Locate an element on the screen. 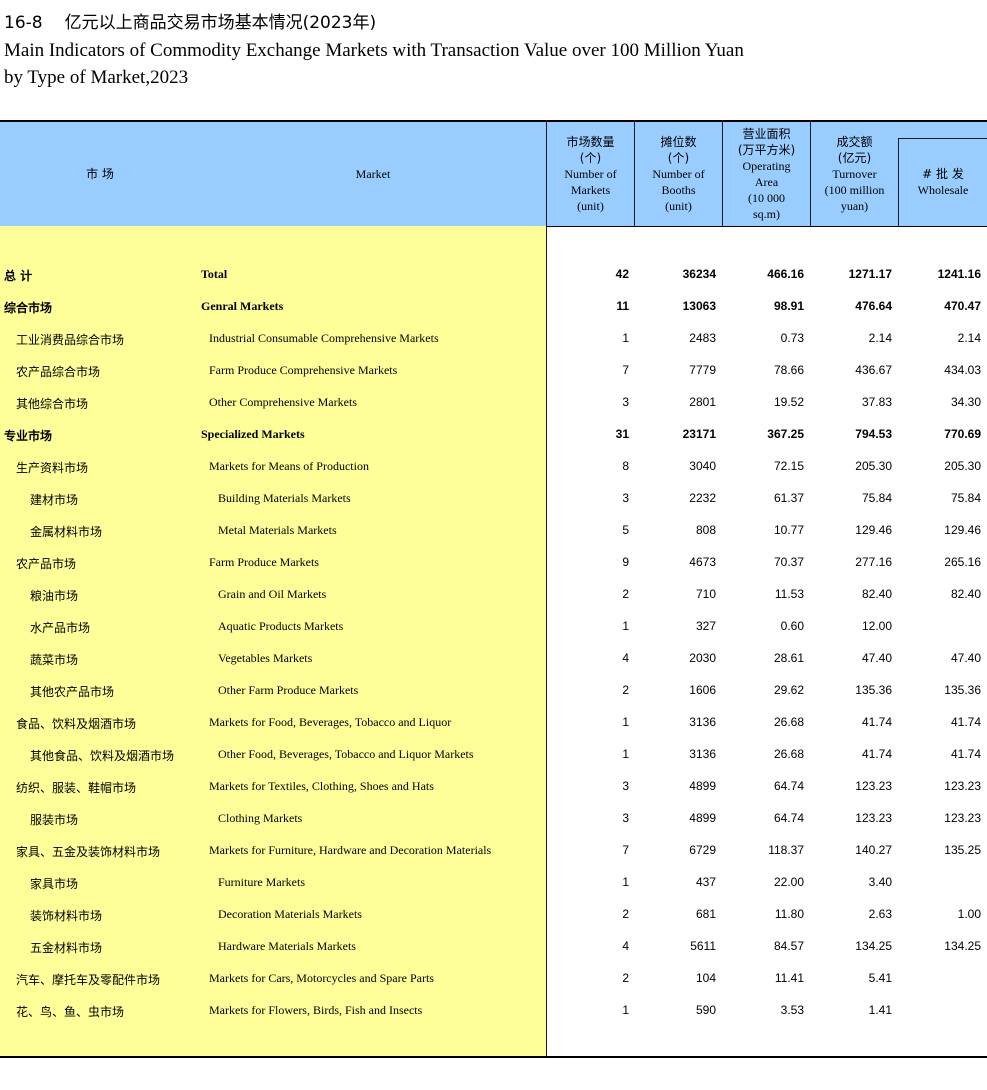  cell-markets: 2 is located at coordinates (625, 978).